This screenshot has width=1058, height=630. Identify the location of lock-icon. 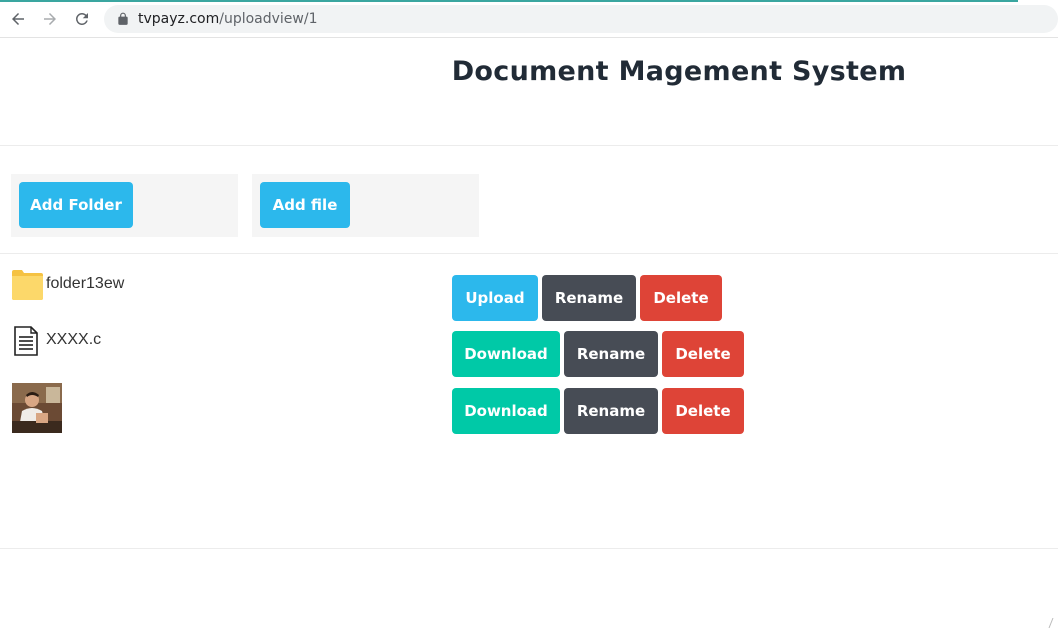
(123, 18).